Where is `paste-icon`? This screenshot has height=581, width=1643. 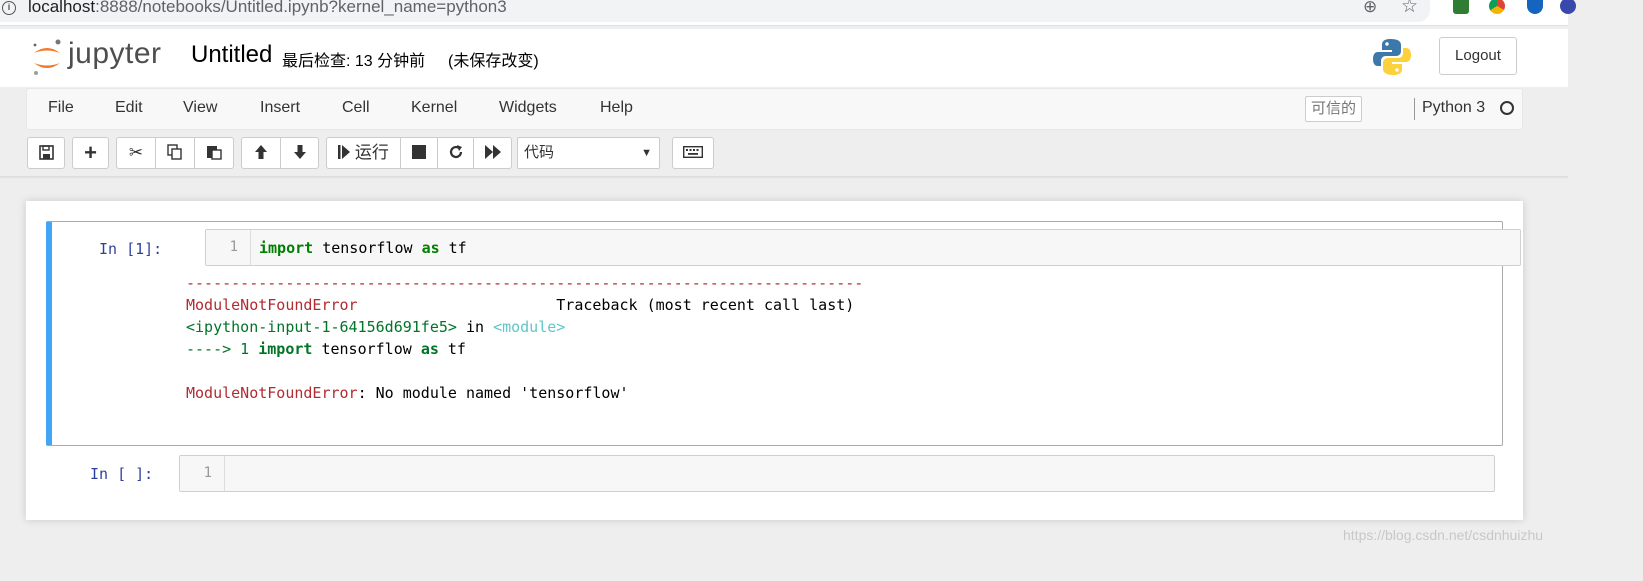 paste-icon is located at coordinates (214, 153).